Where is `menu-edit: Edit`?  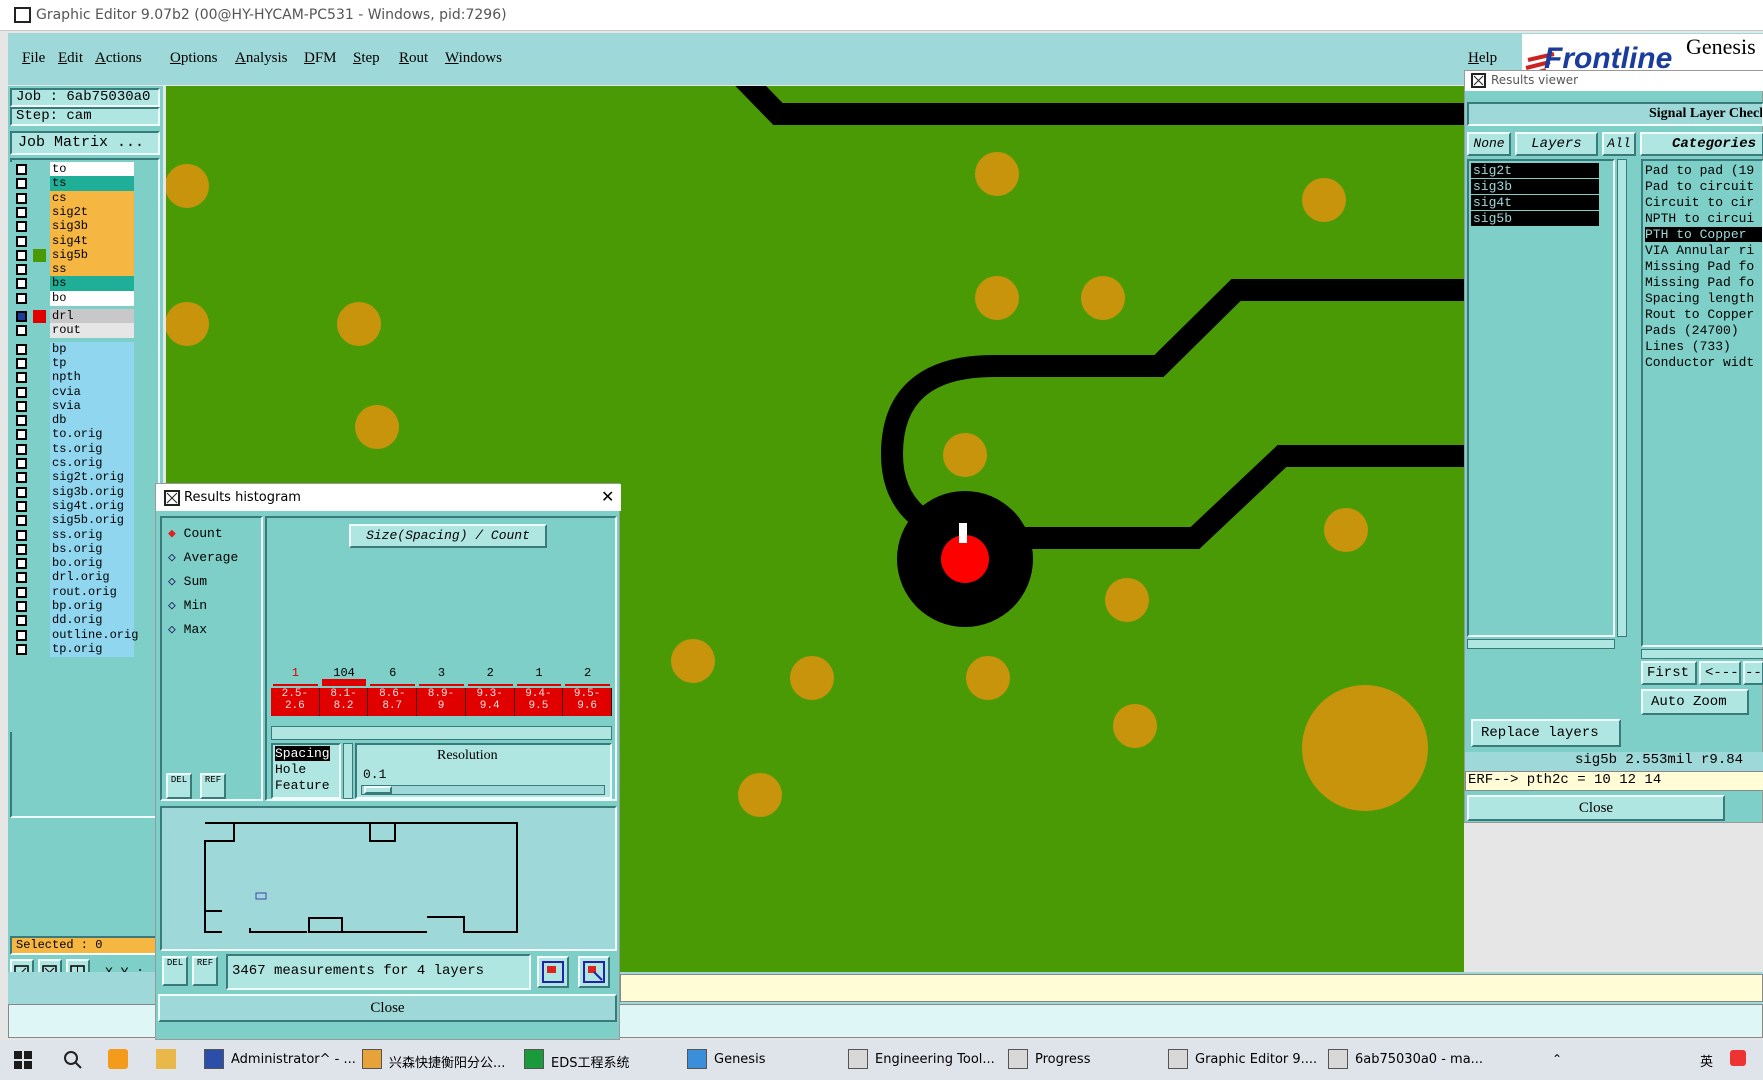
menu-edit: Edit is located at coordinates (70, 58).